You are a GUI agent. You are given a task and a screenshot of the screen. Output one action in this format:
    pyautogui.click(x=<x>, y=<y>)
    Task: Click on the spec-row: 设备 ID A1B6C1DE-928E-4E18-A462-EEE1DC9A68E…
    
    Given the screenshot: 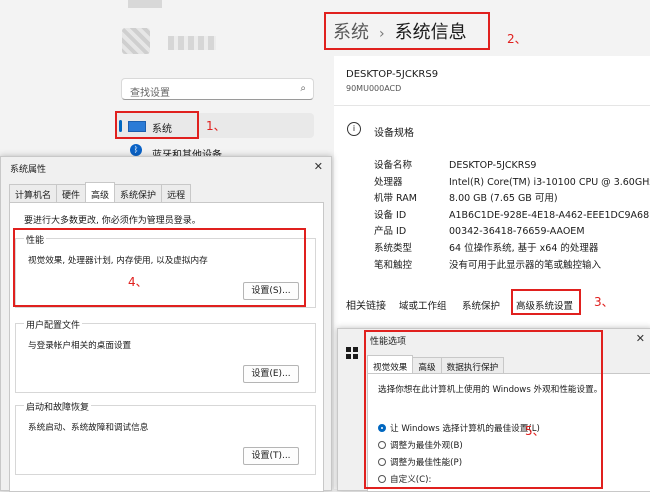 What is the action you would take?
    pyautogui.click(x=512, y=215)
    